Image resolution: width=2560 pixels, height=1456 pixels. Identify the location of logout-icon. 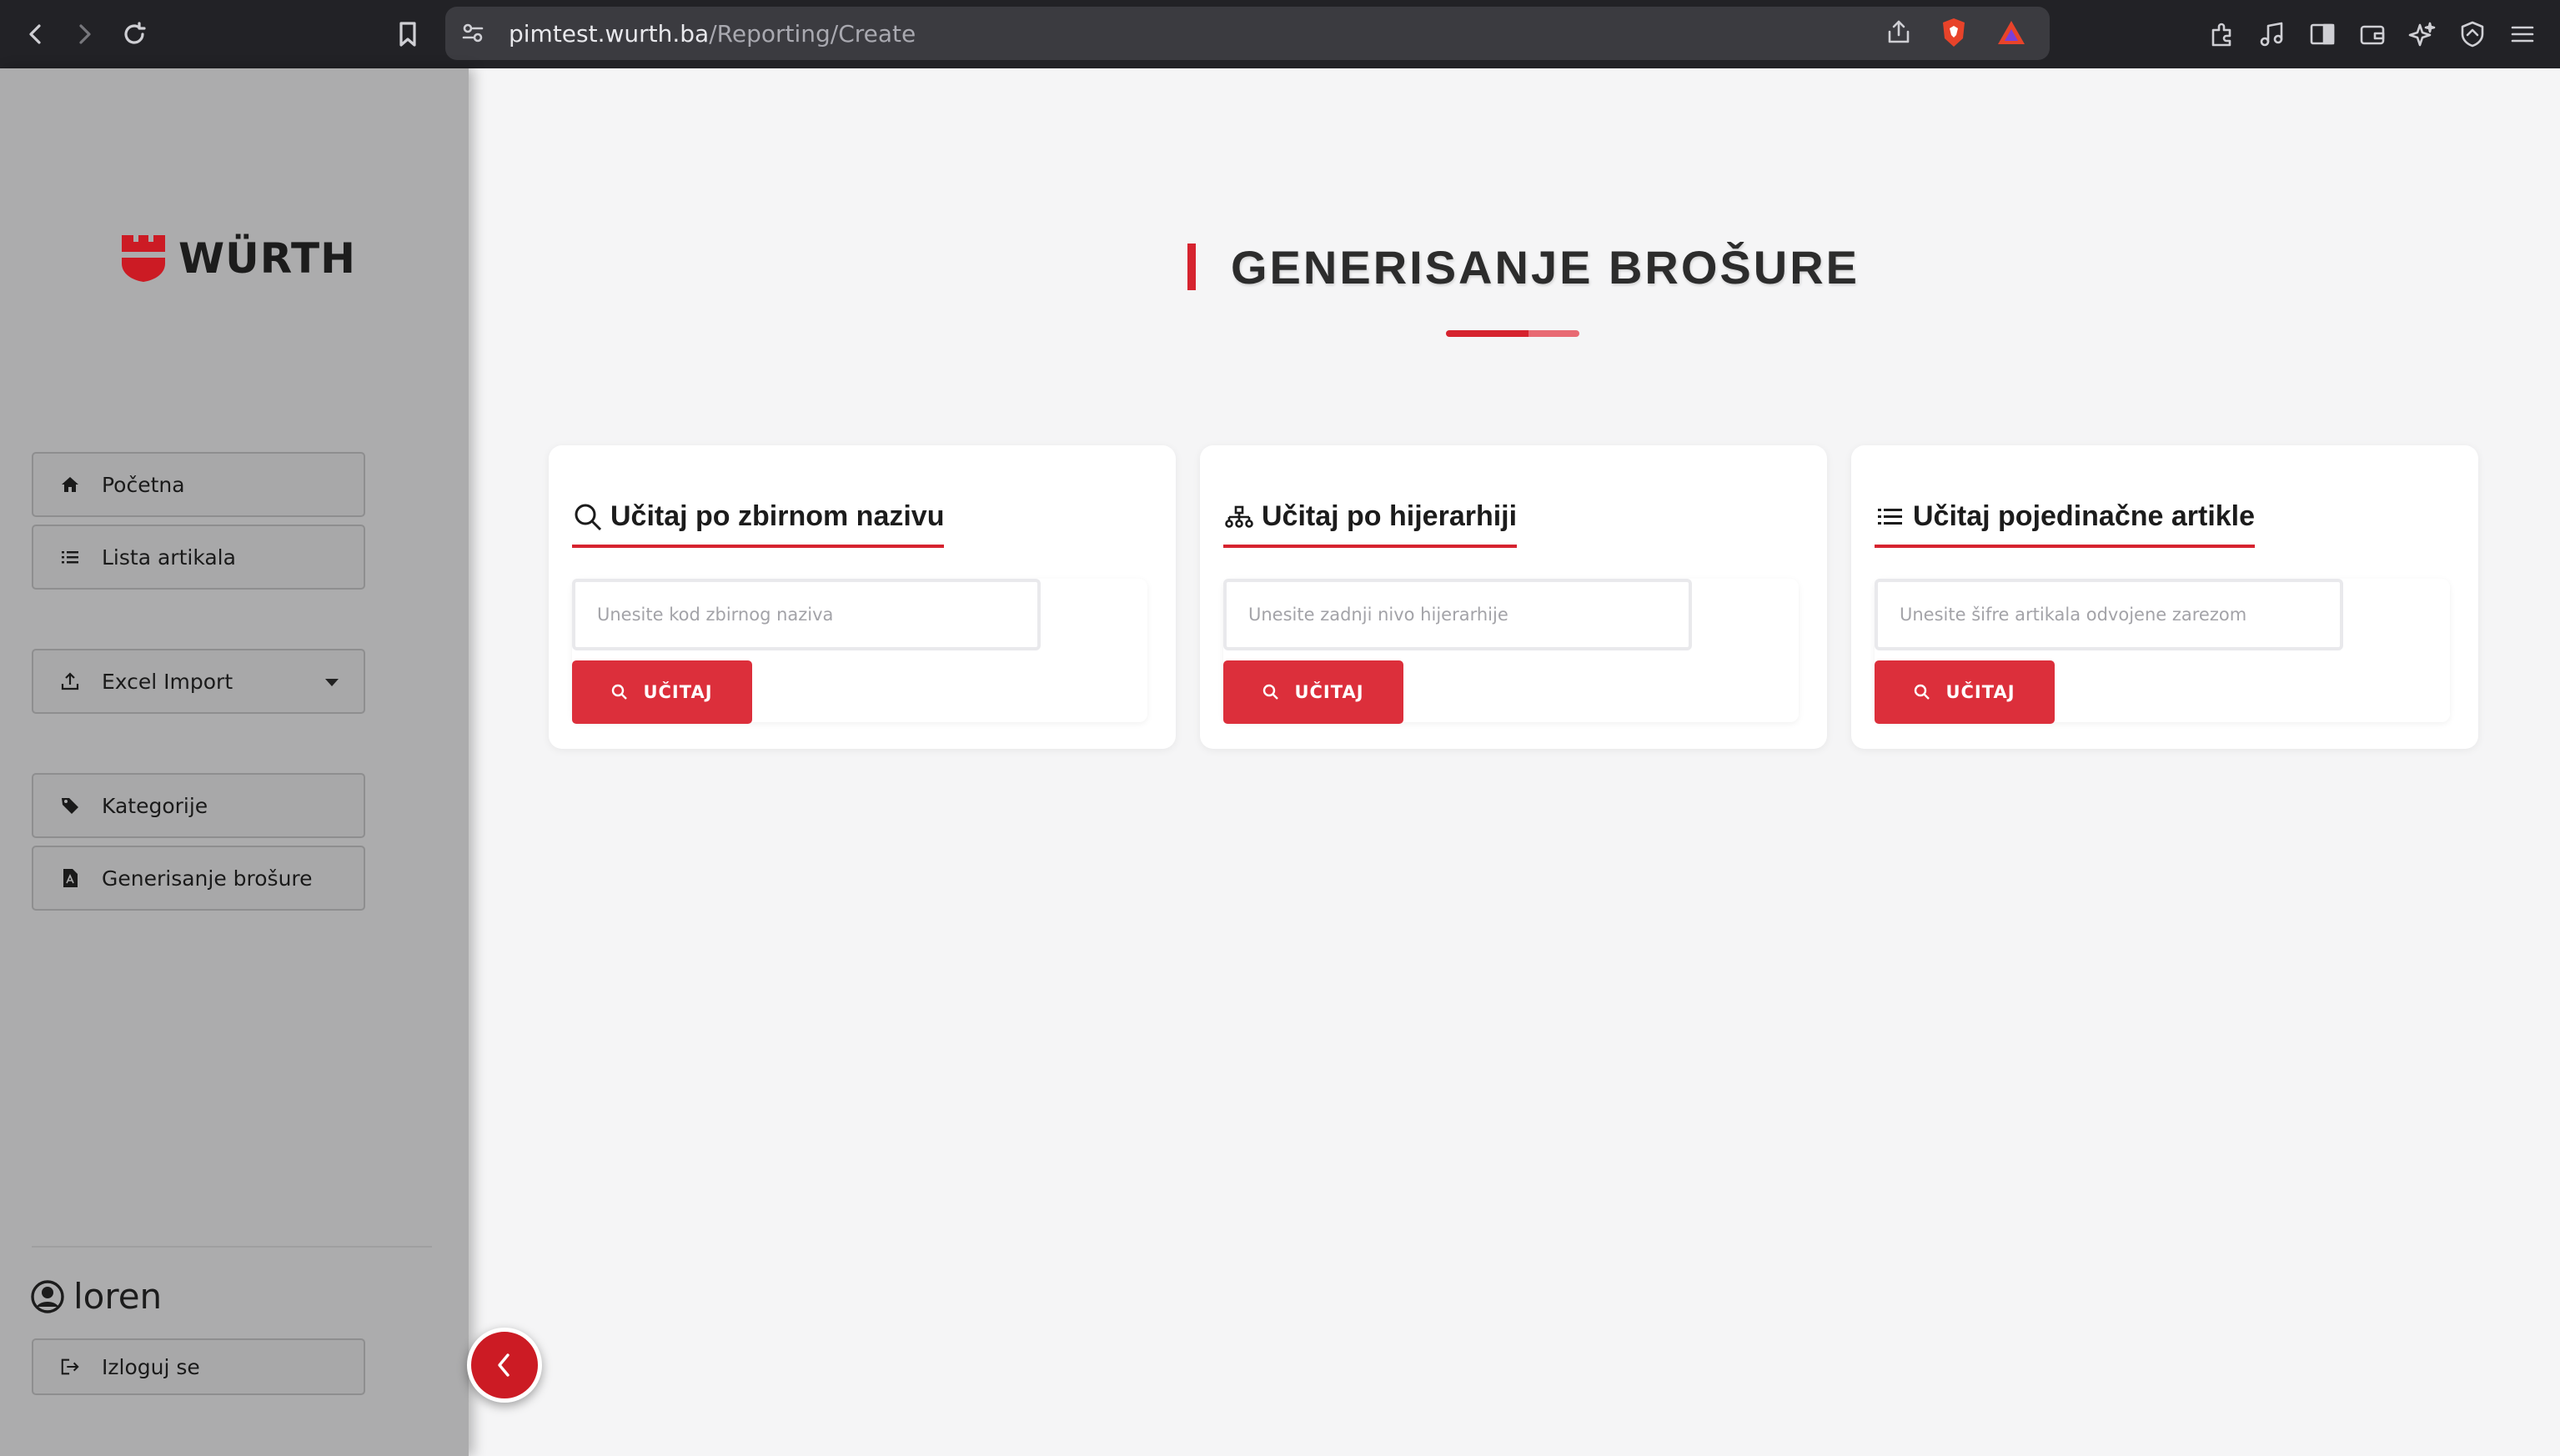
(70, 1367).